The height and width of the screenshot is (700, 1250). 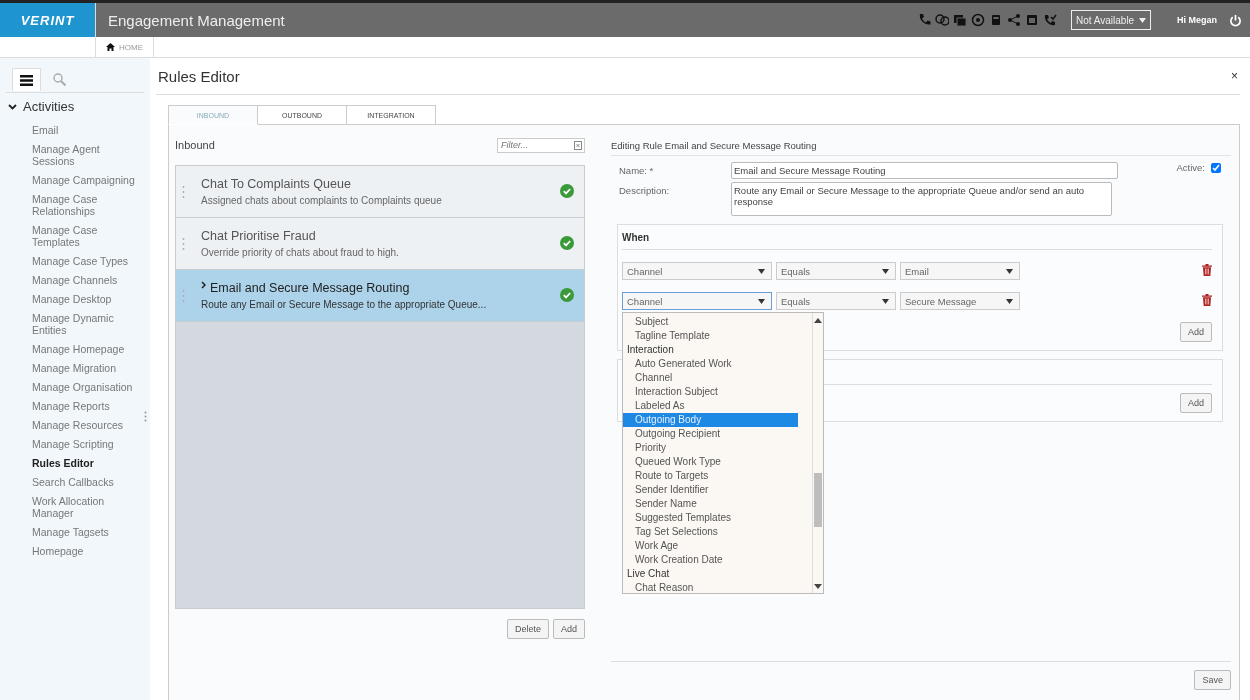 I want to click on option-group: Live Chat, so click(x=710, y=574).